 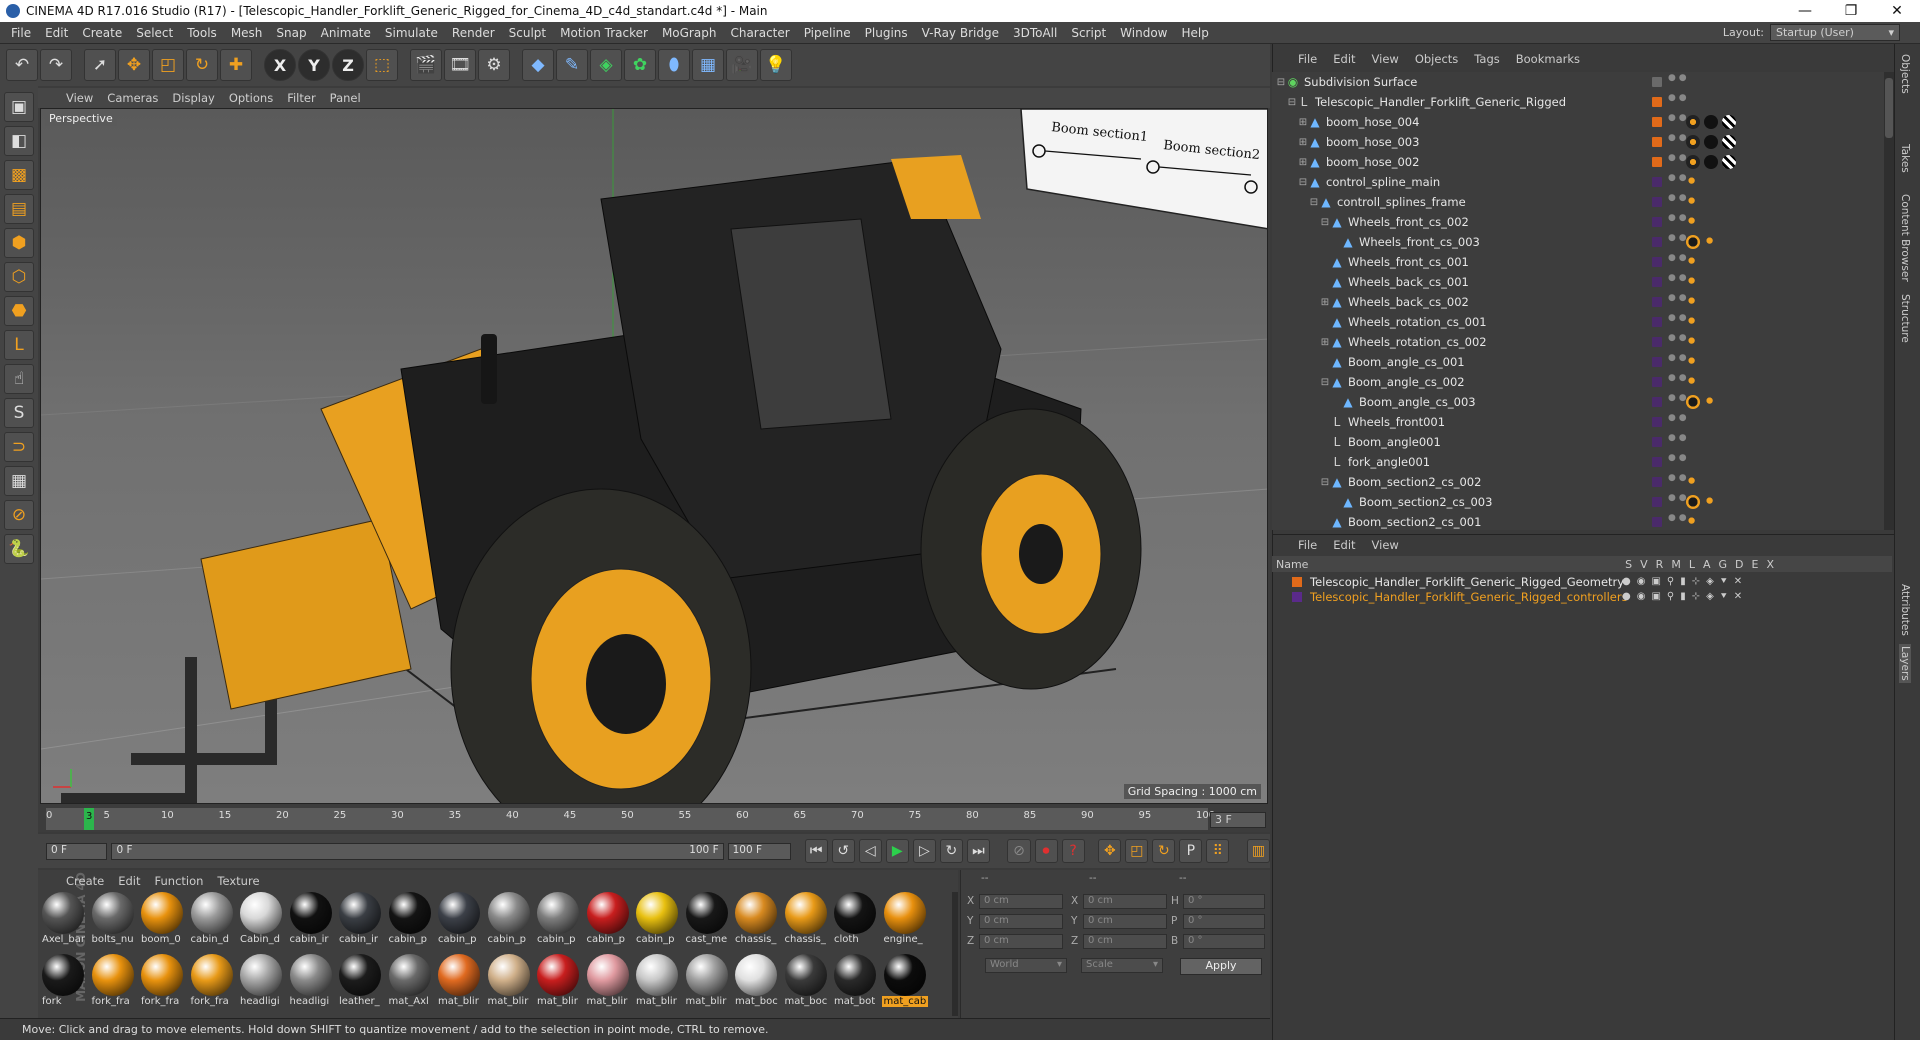 I want to click on material-swatch: cabin_p, so click(x=608, y=921).